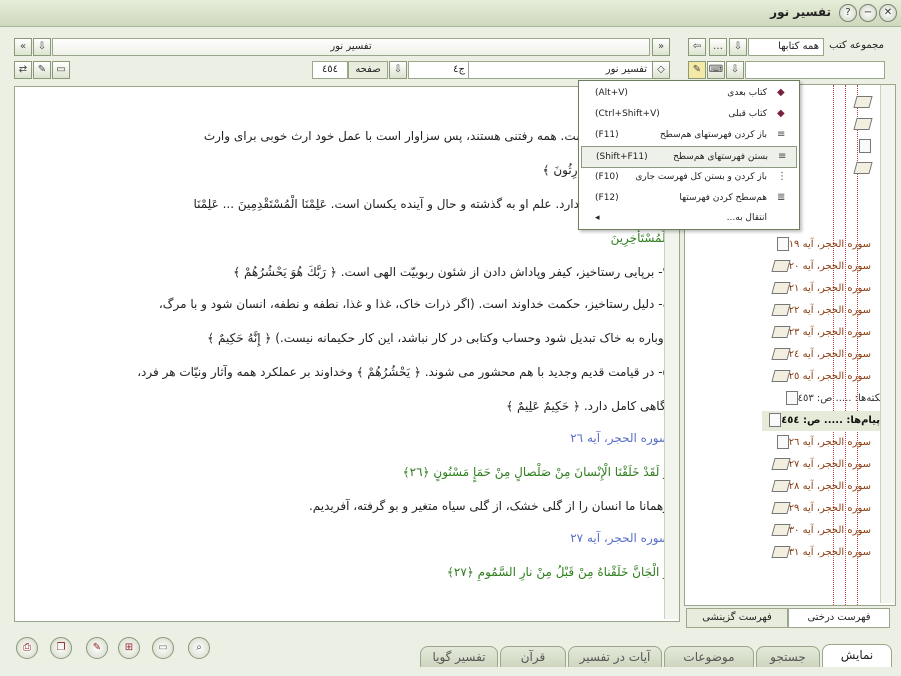 The width and height of the screenshot is (901, 676). Describe the element at coordinates (820, 509) in the screenshot. I see `tree-item: سوره الحجر، آیه ٢٩` at that location.